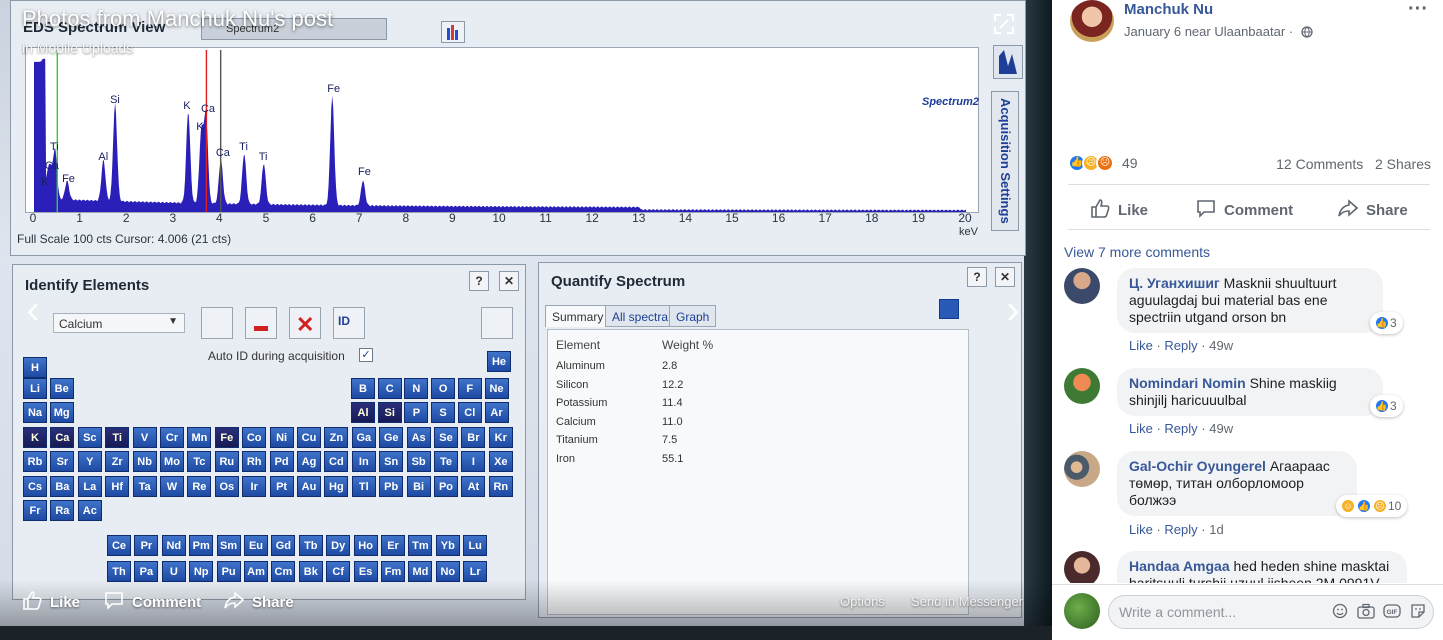 The height and width of the screenshot is (640, 1443). What do you see at coordinates (281, 461) in the screenshot?
I see `element-tile-pd: Pd` at bounding box center [281, 461].